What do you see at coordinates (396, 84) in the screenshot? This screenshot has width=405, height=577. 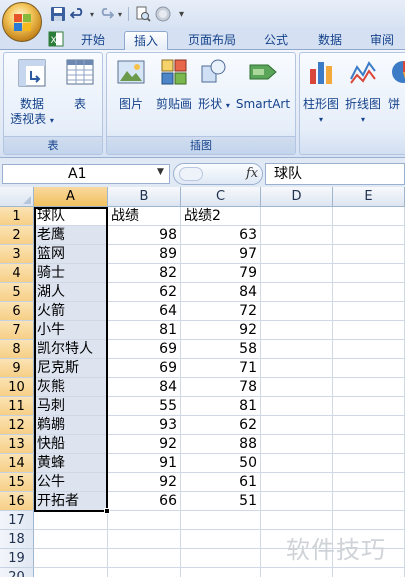 I see `pie-chart-button: 饼` at bounding box center [396, 84].